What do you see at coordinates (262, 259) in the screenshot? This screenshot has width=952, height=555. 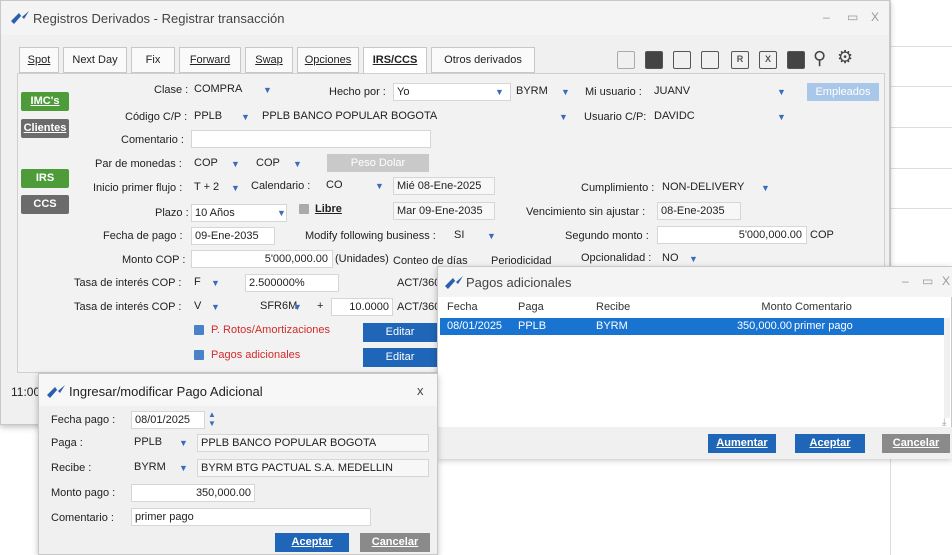 I see `monto-cop-input: 5'000,000.00` at bounding box center [262, 259].